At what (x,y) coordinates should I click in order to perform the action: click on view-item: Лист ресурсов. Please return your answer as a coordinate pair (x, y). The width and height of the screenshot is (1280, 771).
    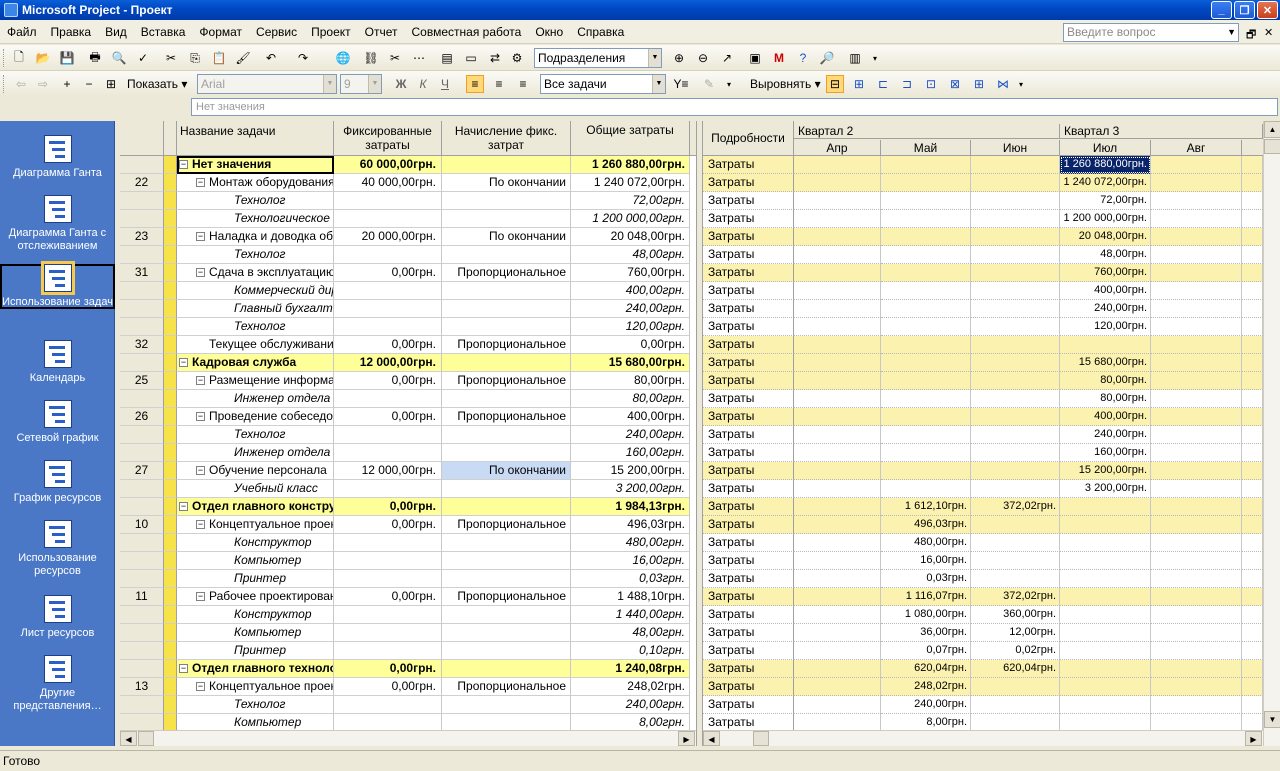
    Looking at the image, I should click on (57, 617).